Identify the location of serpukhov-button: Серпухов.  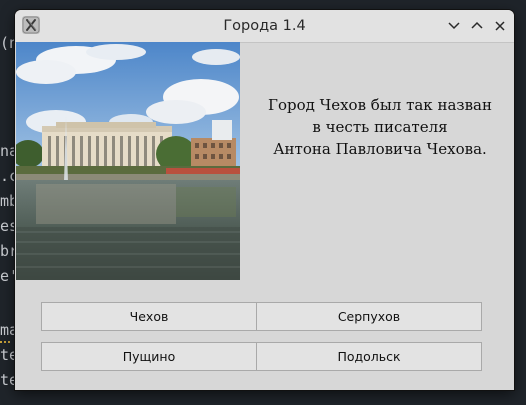
(369, 316).